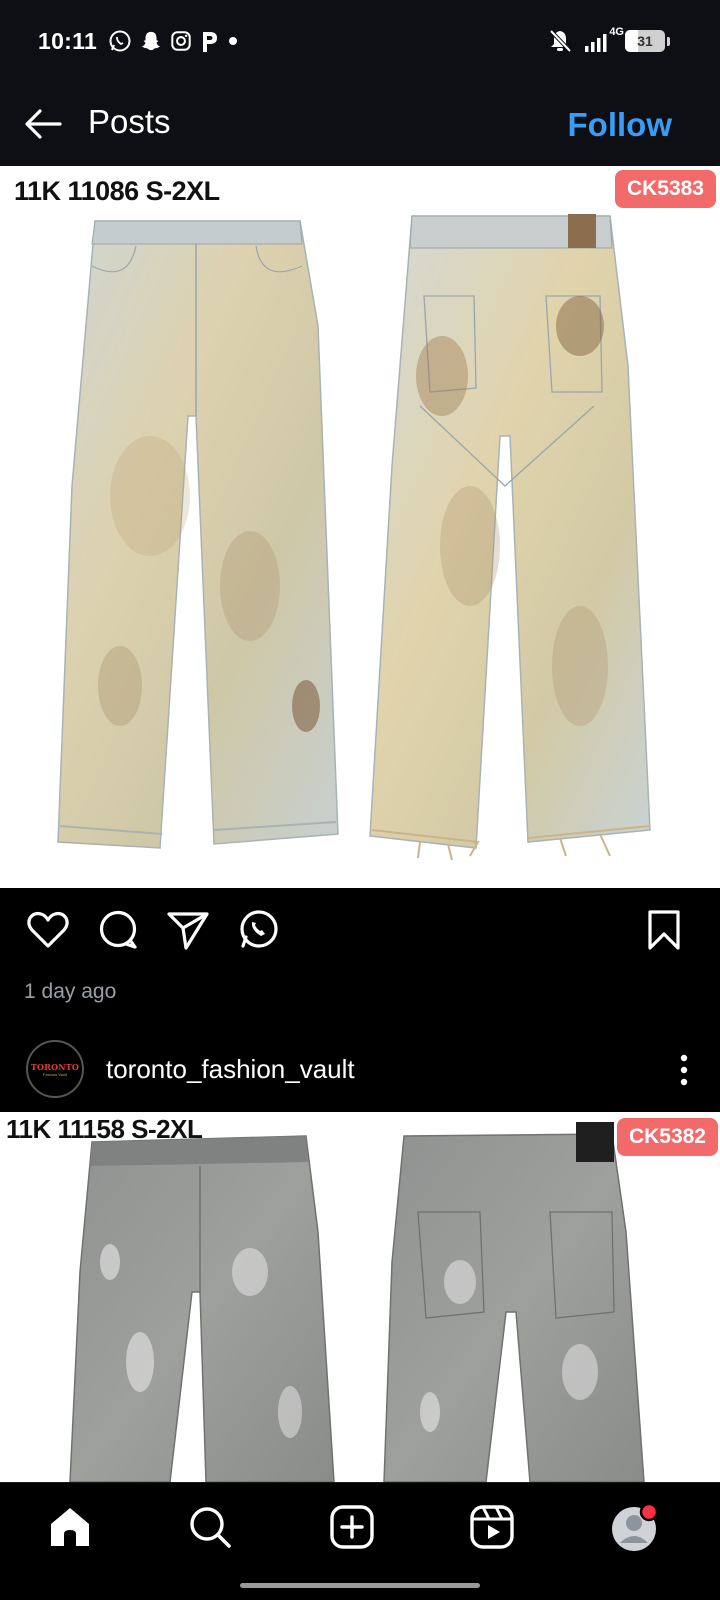 Image resolution: width=720 pixels, height=1600 pixels. Describe the element at coordinates (668, 41) in the screenshot. I see `battery-cap` at that location.